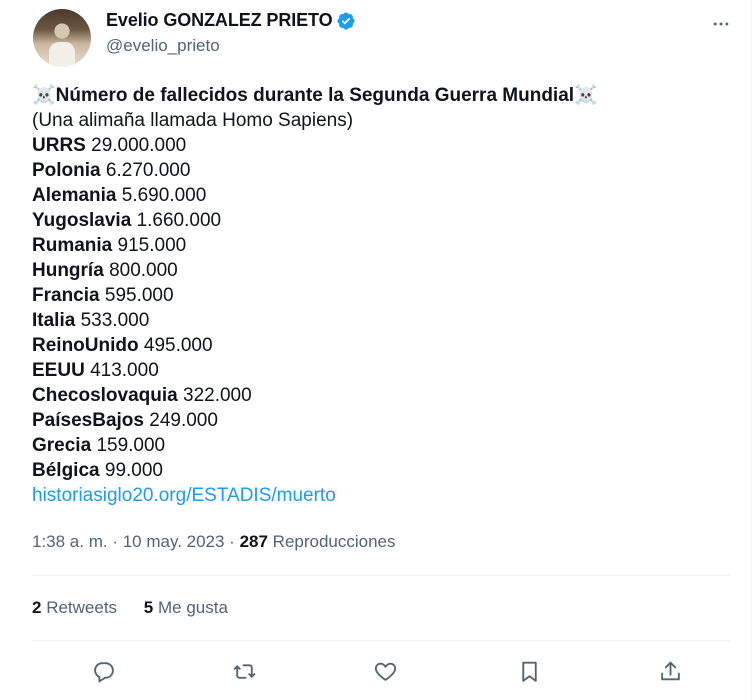 This screenshot has width=752, height=700. Describe the element at coordinates (346, 21) in the screenshot. I see `verified-badge-icon` at that location.